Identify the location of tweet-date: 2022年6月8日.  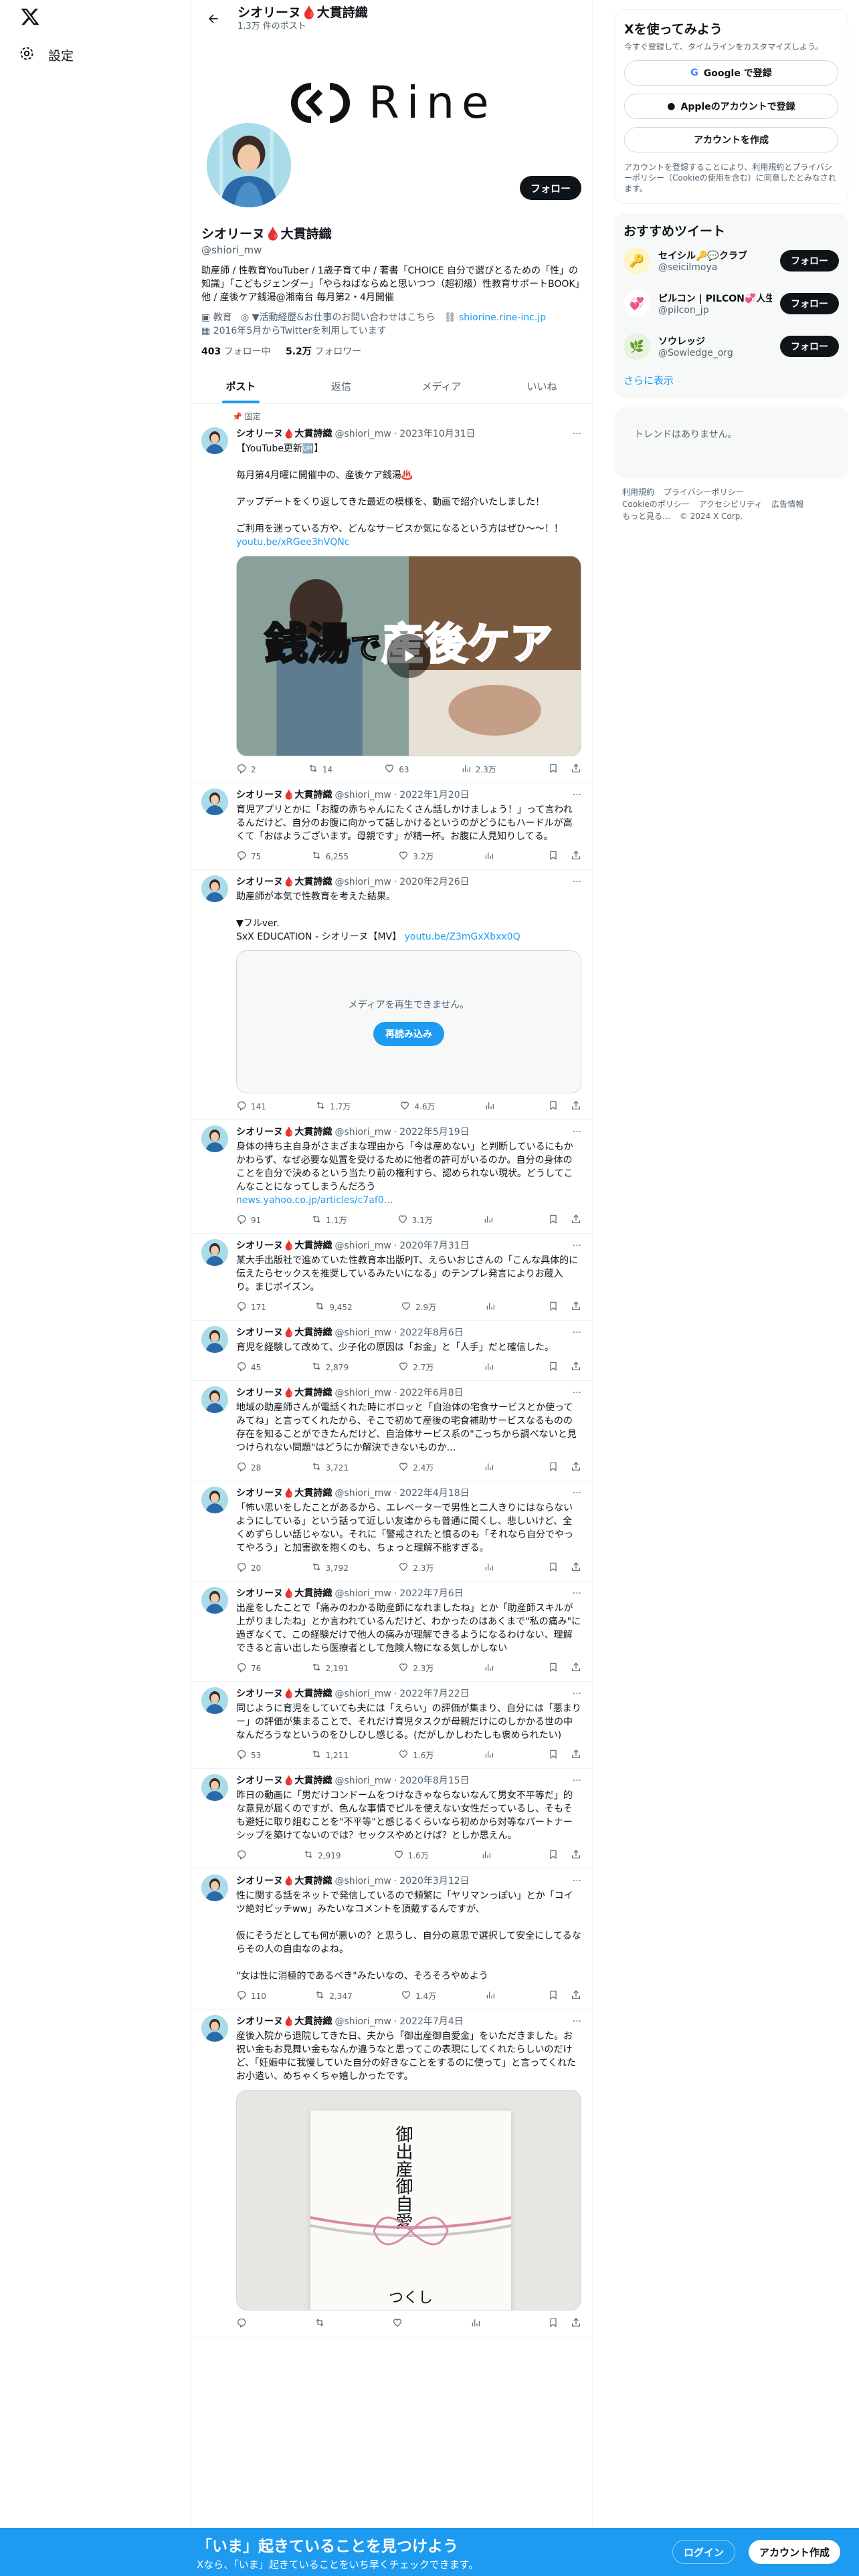
(431, 1393).